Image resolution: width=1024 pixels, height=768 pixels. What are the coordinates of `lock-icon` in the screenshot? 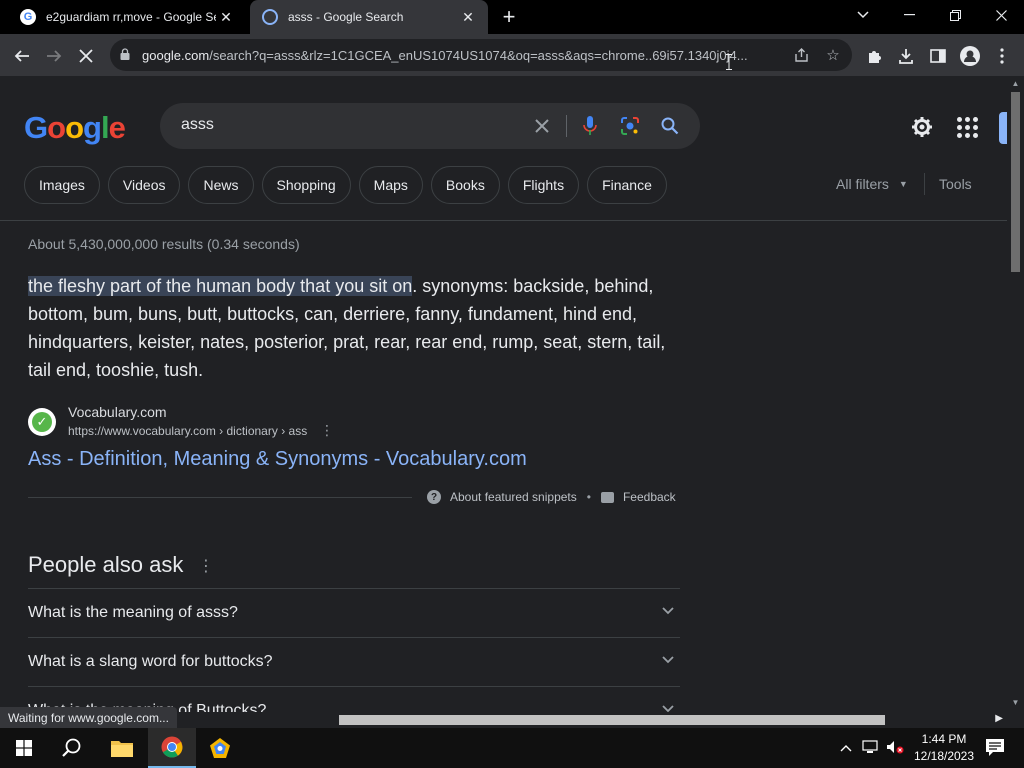 It's located at (127, 55).